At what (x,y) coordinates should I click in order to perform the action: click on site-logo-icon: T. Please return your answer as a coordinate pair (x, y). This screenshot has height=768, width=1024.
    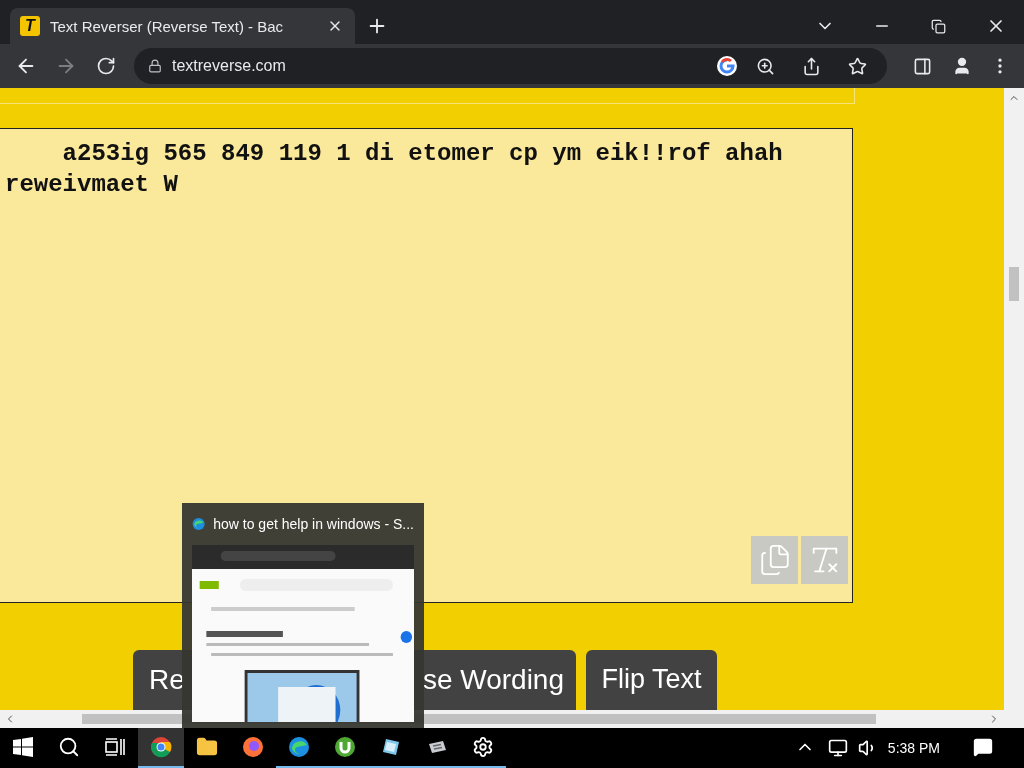
    Looking at the image, I should click on (30, 26).